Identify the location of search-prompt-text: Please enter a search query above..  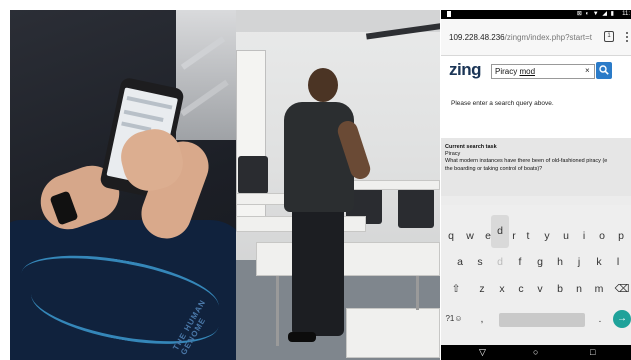
(502, 103).